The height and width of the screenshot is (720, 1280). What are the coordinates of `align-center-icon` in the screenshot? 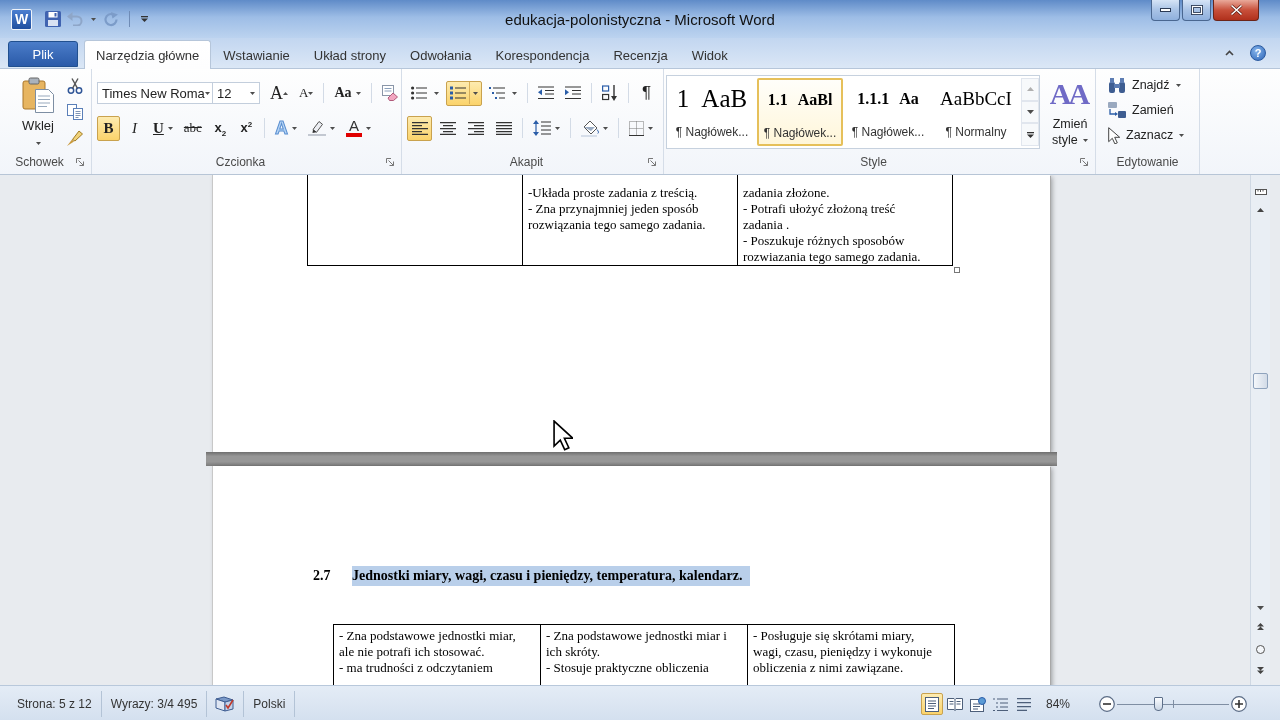 It's located at (447, 128).